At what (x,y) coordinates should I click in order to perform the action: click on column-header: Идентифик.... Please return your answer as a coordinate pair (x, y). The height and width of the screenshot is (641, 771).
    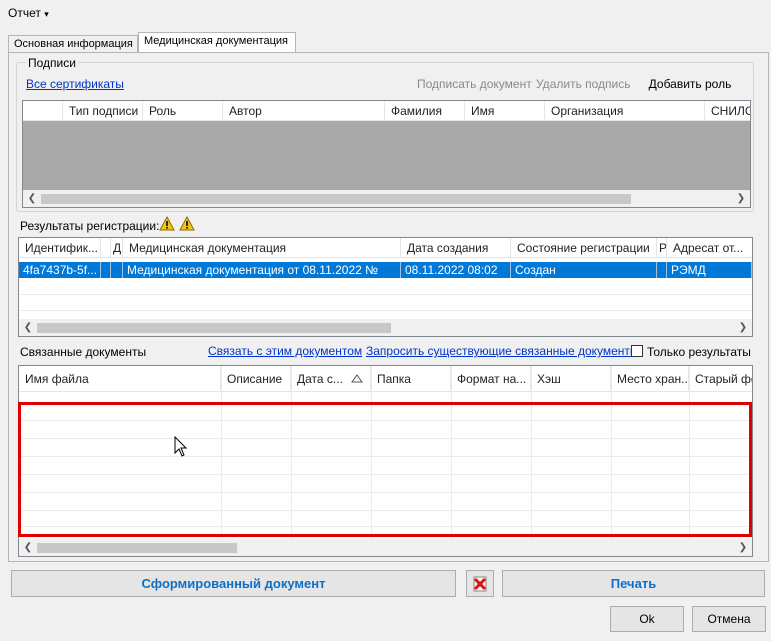
    Looking at the image, I should click on (60, 248).